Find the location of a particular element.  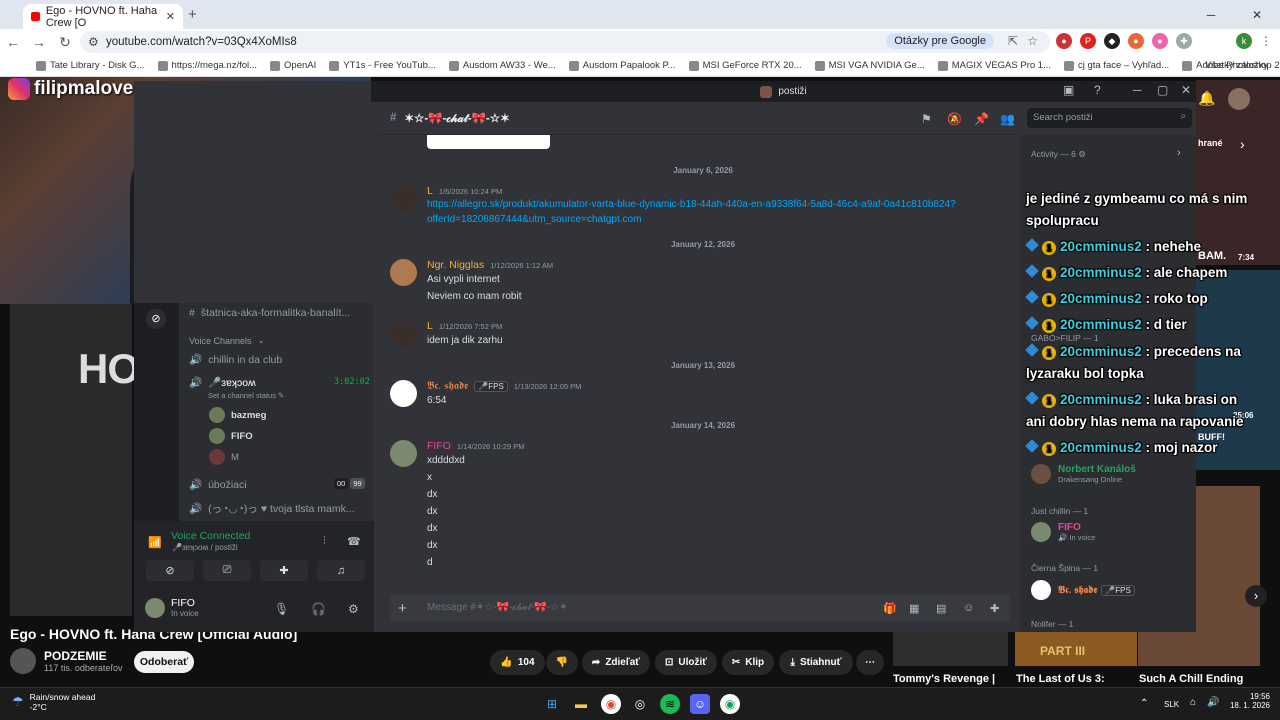

carousel-next-button: › is located at coordinates (1256, 596).